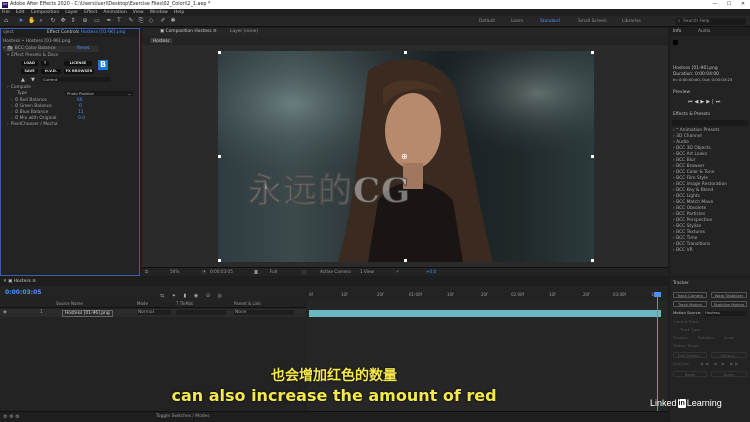 The image size is (750, 422). I want to click on orbit-tool-icon: ↻, so click(53, 21).